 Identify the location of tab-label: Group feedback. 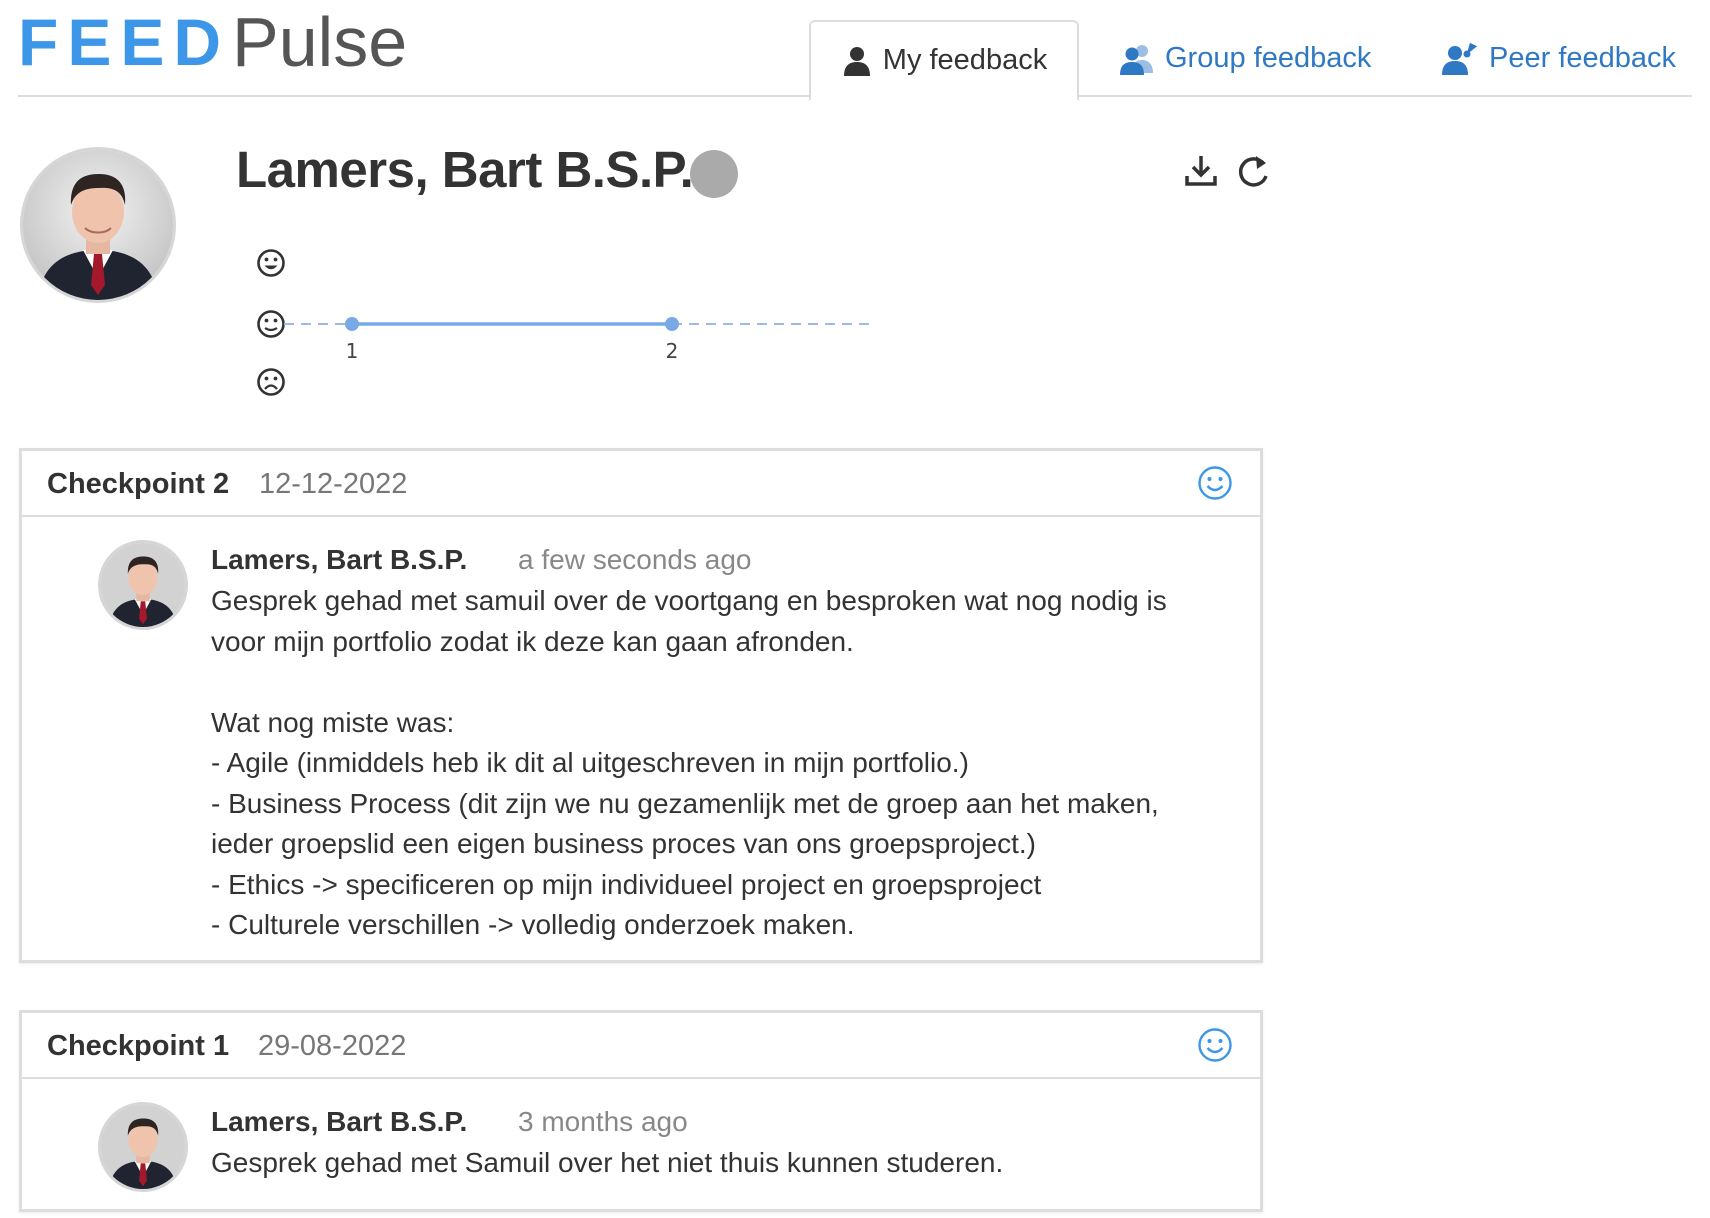
(1268, 58).